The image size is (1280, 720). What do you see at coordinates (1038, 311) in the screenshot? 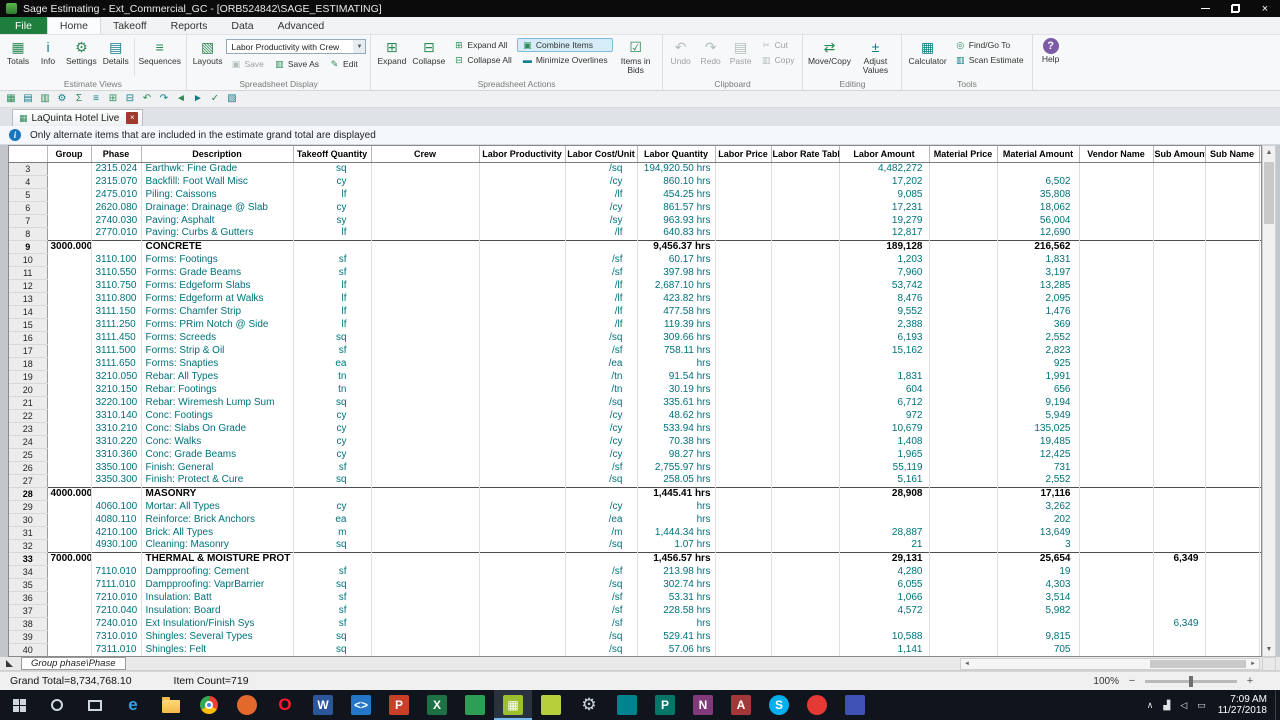
I see `cell: 1,476` at bounding box center [1038, 311].